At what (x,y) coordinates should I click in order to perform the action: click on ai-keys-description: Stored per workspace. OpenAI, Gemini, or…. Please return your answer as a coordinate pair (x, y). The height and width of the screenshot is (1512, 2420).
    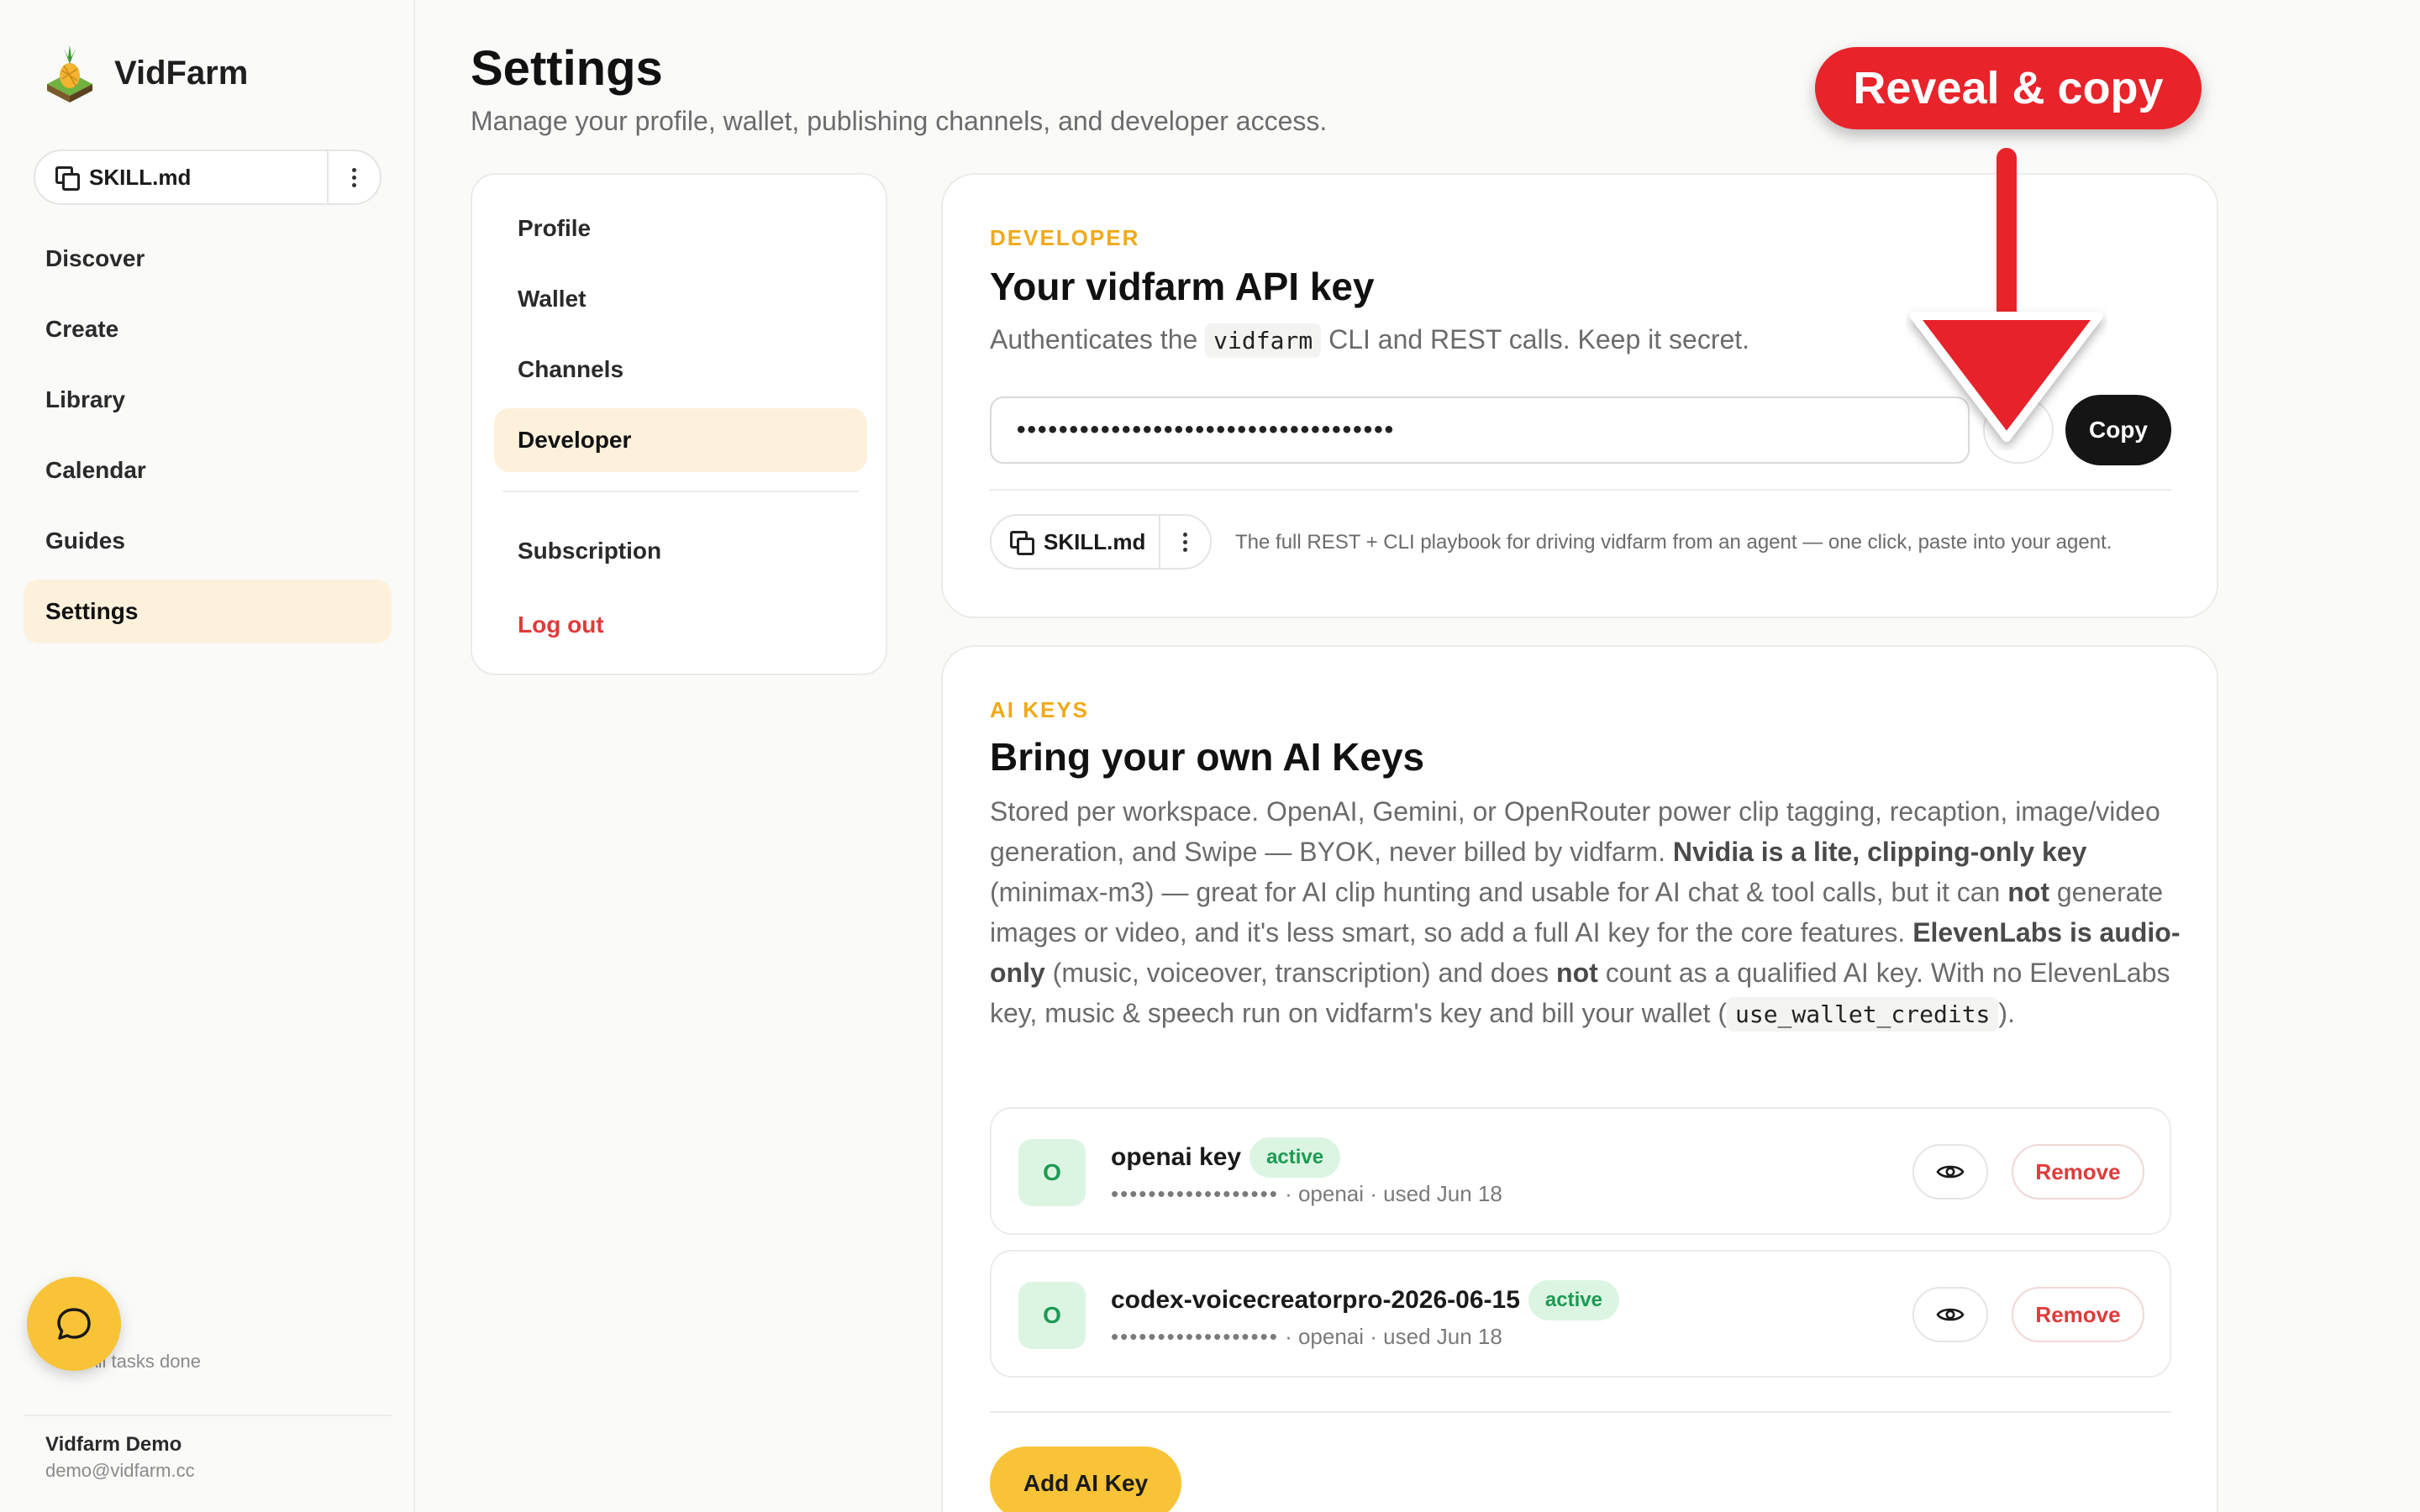
    Looking at the image, I should click on (1587, 913).